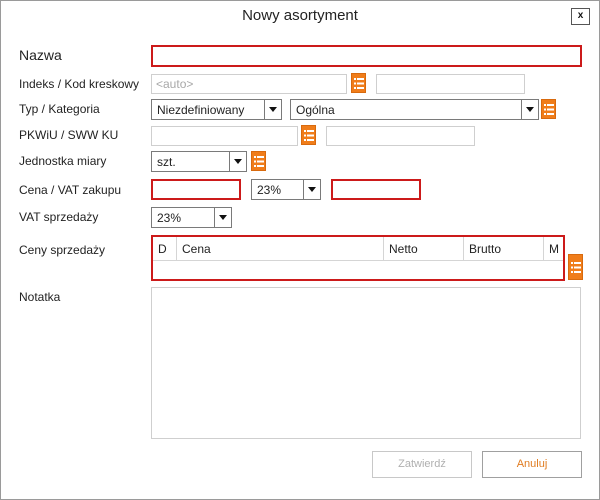 The height and width of the screenshot is (500, 600). I want to click on type-label: Typ / Kategoria, so click(59, 109).